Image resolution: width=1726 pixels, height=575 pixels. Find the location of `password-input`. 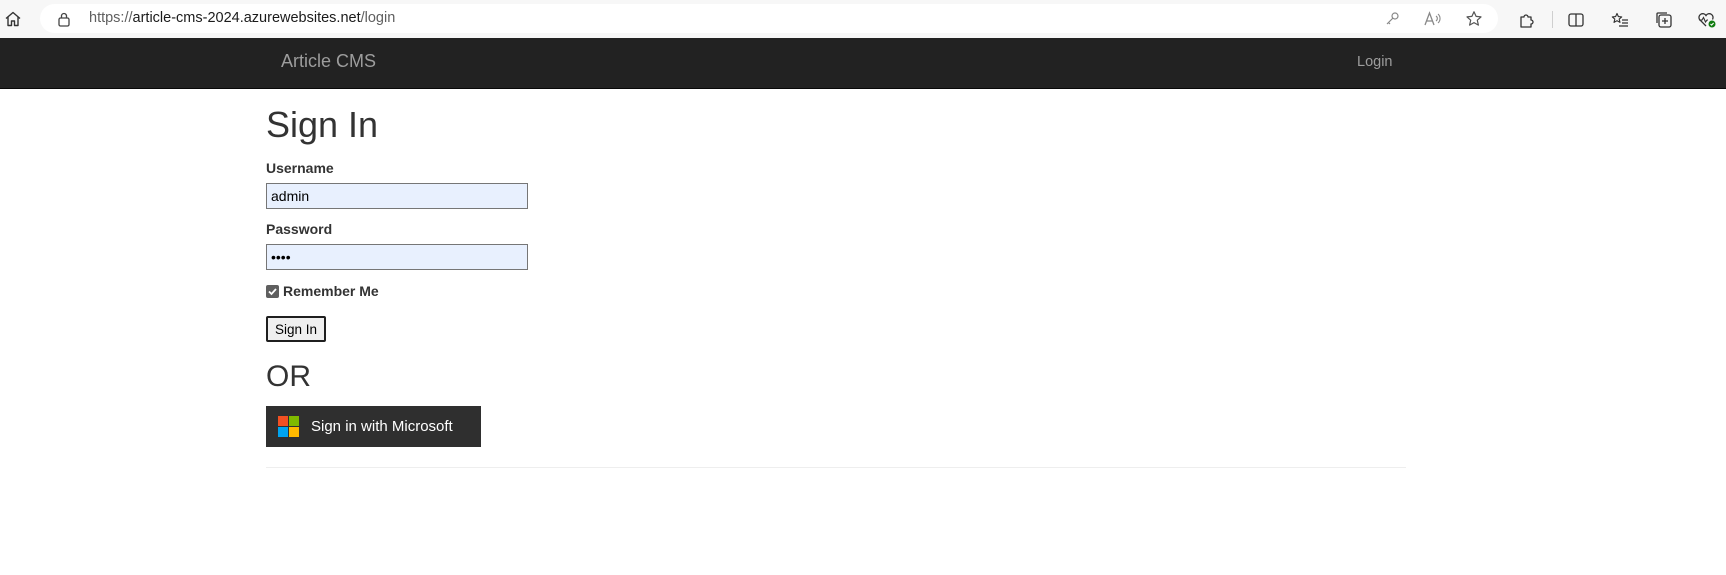

password-input is located at coordinates (397, 257).